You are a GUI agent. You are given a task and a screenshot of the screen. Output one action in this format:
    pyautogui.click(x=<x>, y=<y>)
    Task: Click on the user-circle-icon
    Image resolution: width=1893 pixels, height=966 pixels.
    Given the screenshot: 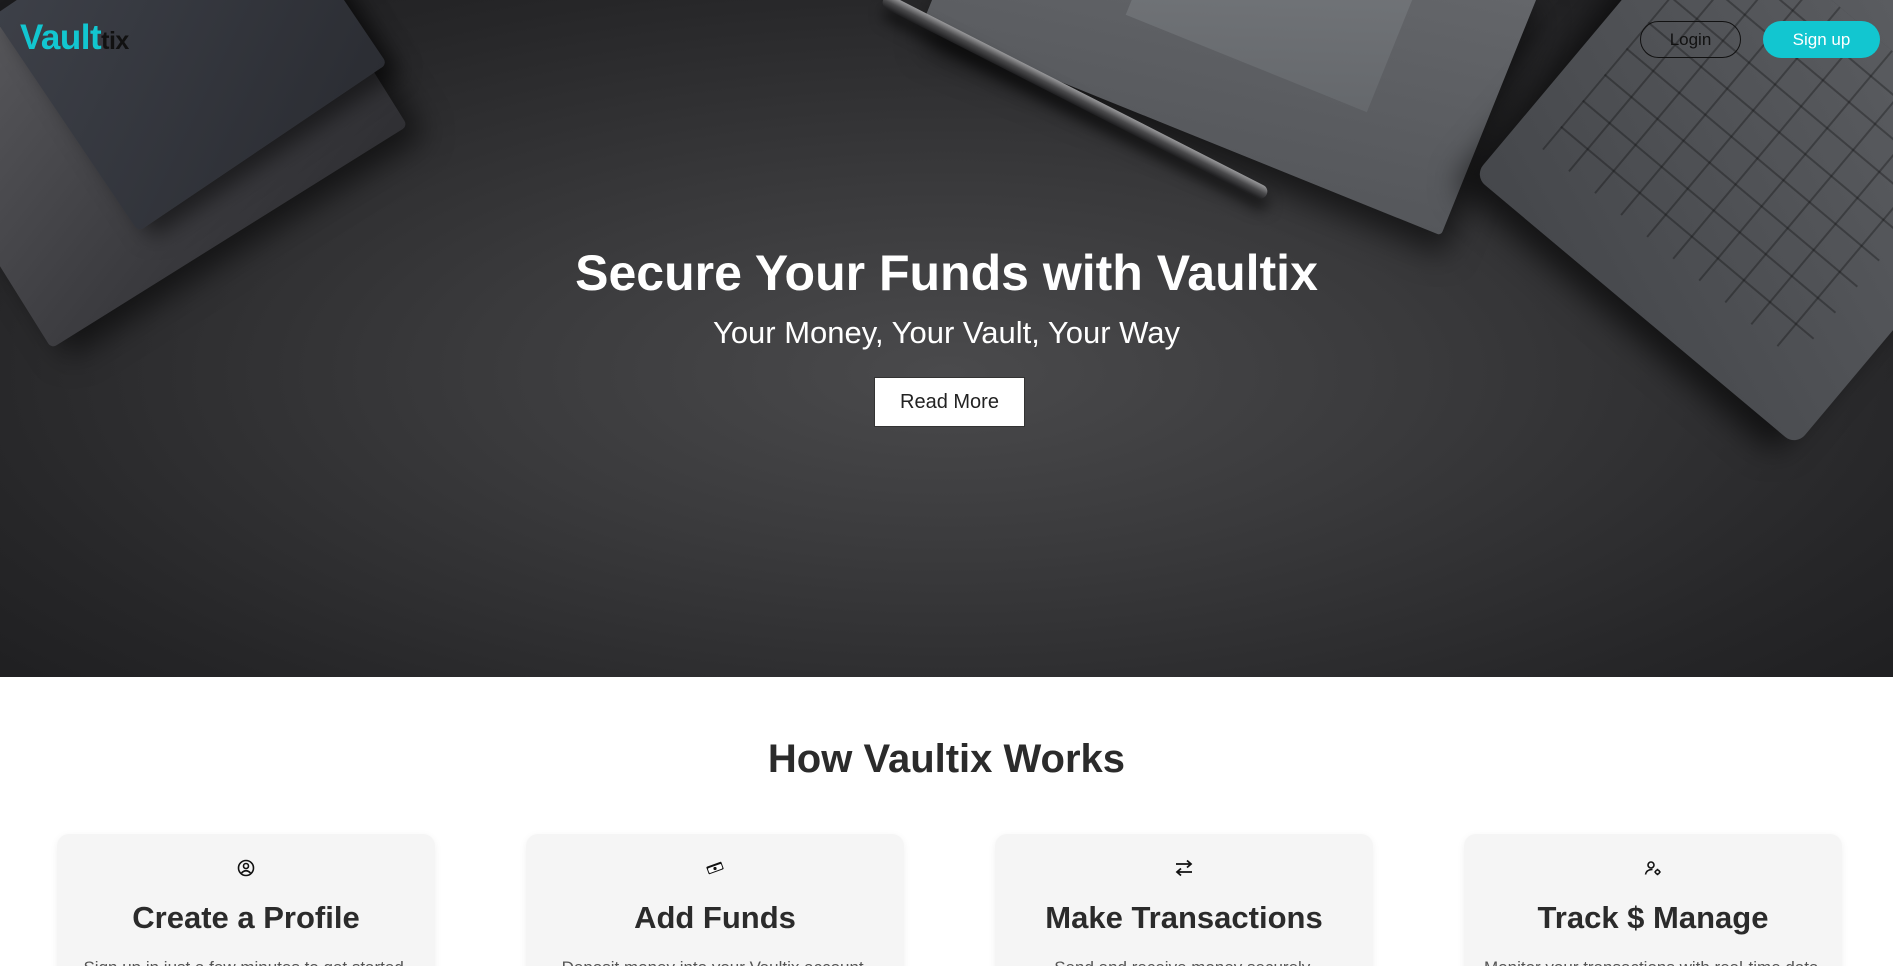 What is the action you would take?
    pyautogui.click(x=246, y=868)
    